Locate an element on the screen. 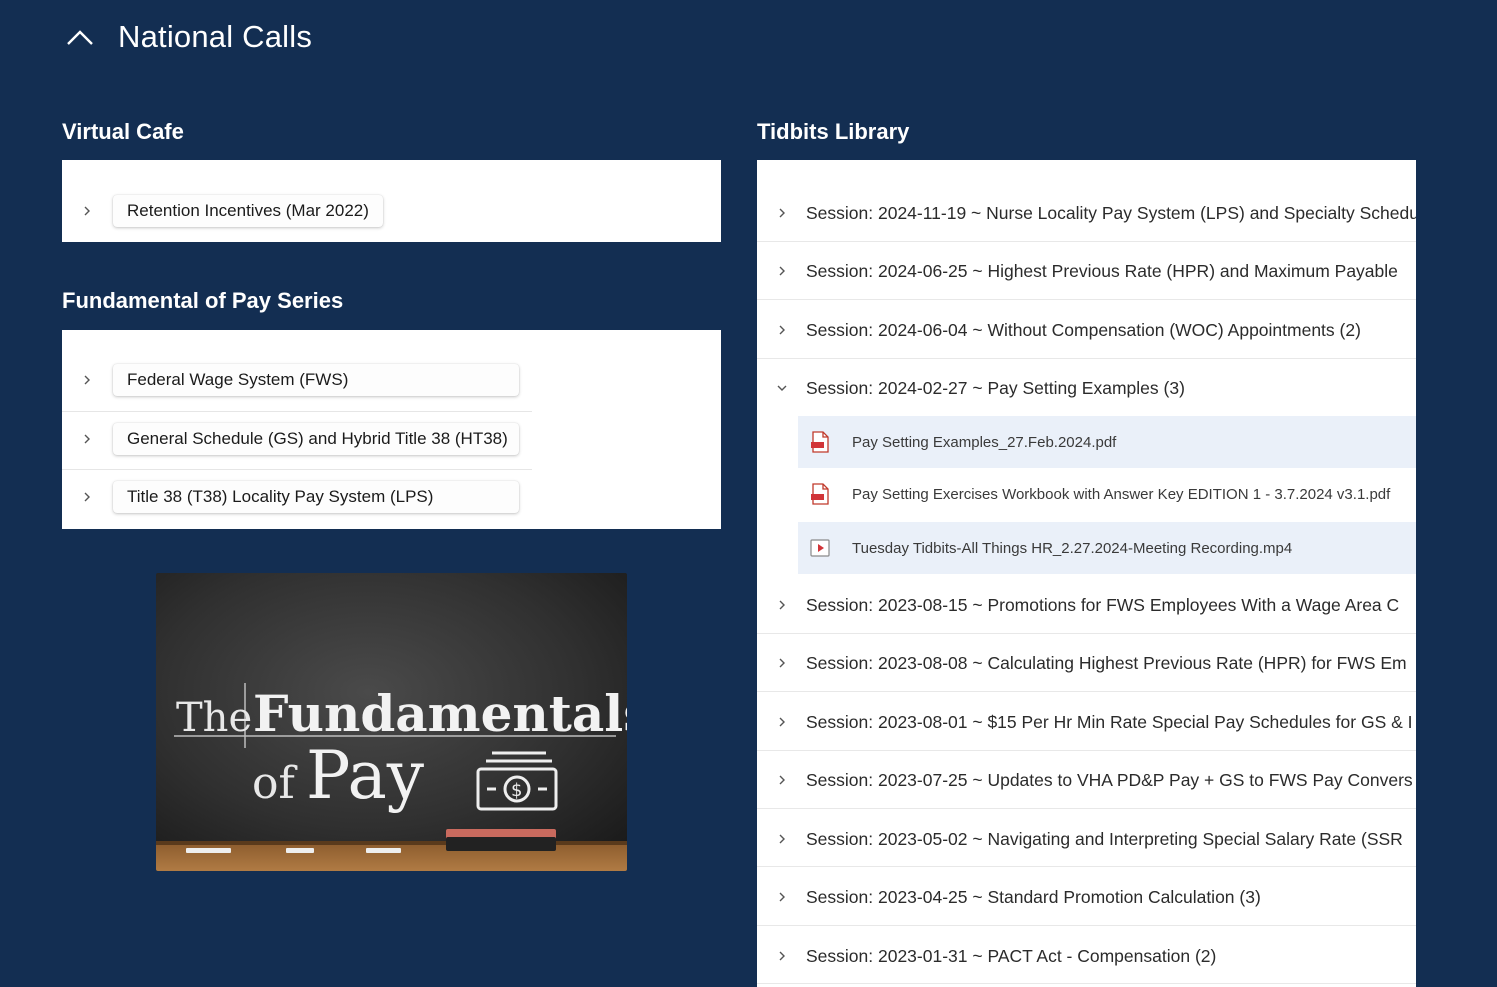 This screenshot has width=1497, height=987. accordion-item-fws: Federal Wage System (FWS) is located at coordinates (297, 380).